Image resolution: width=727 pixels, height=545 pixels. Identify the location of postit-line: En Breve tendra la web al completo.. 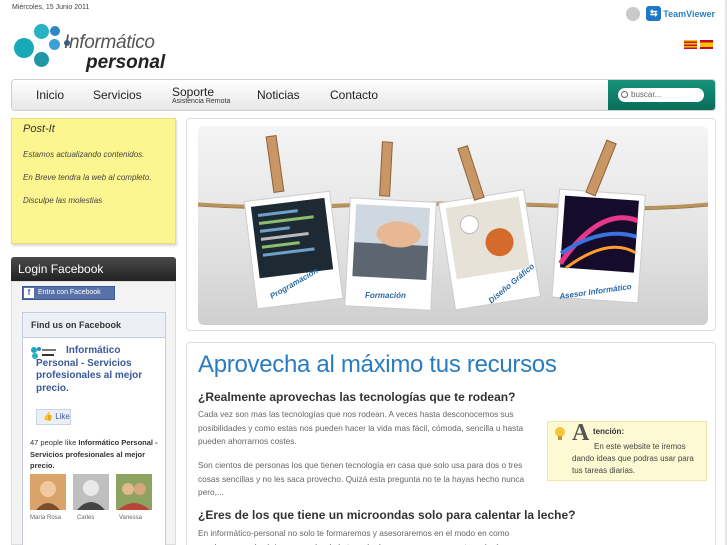
(87, 177).